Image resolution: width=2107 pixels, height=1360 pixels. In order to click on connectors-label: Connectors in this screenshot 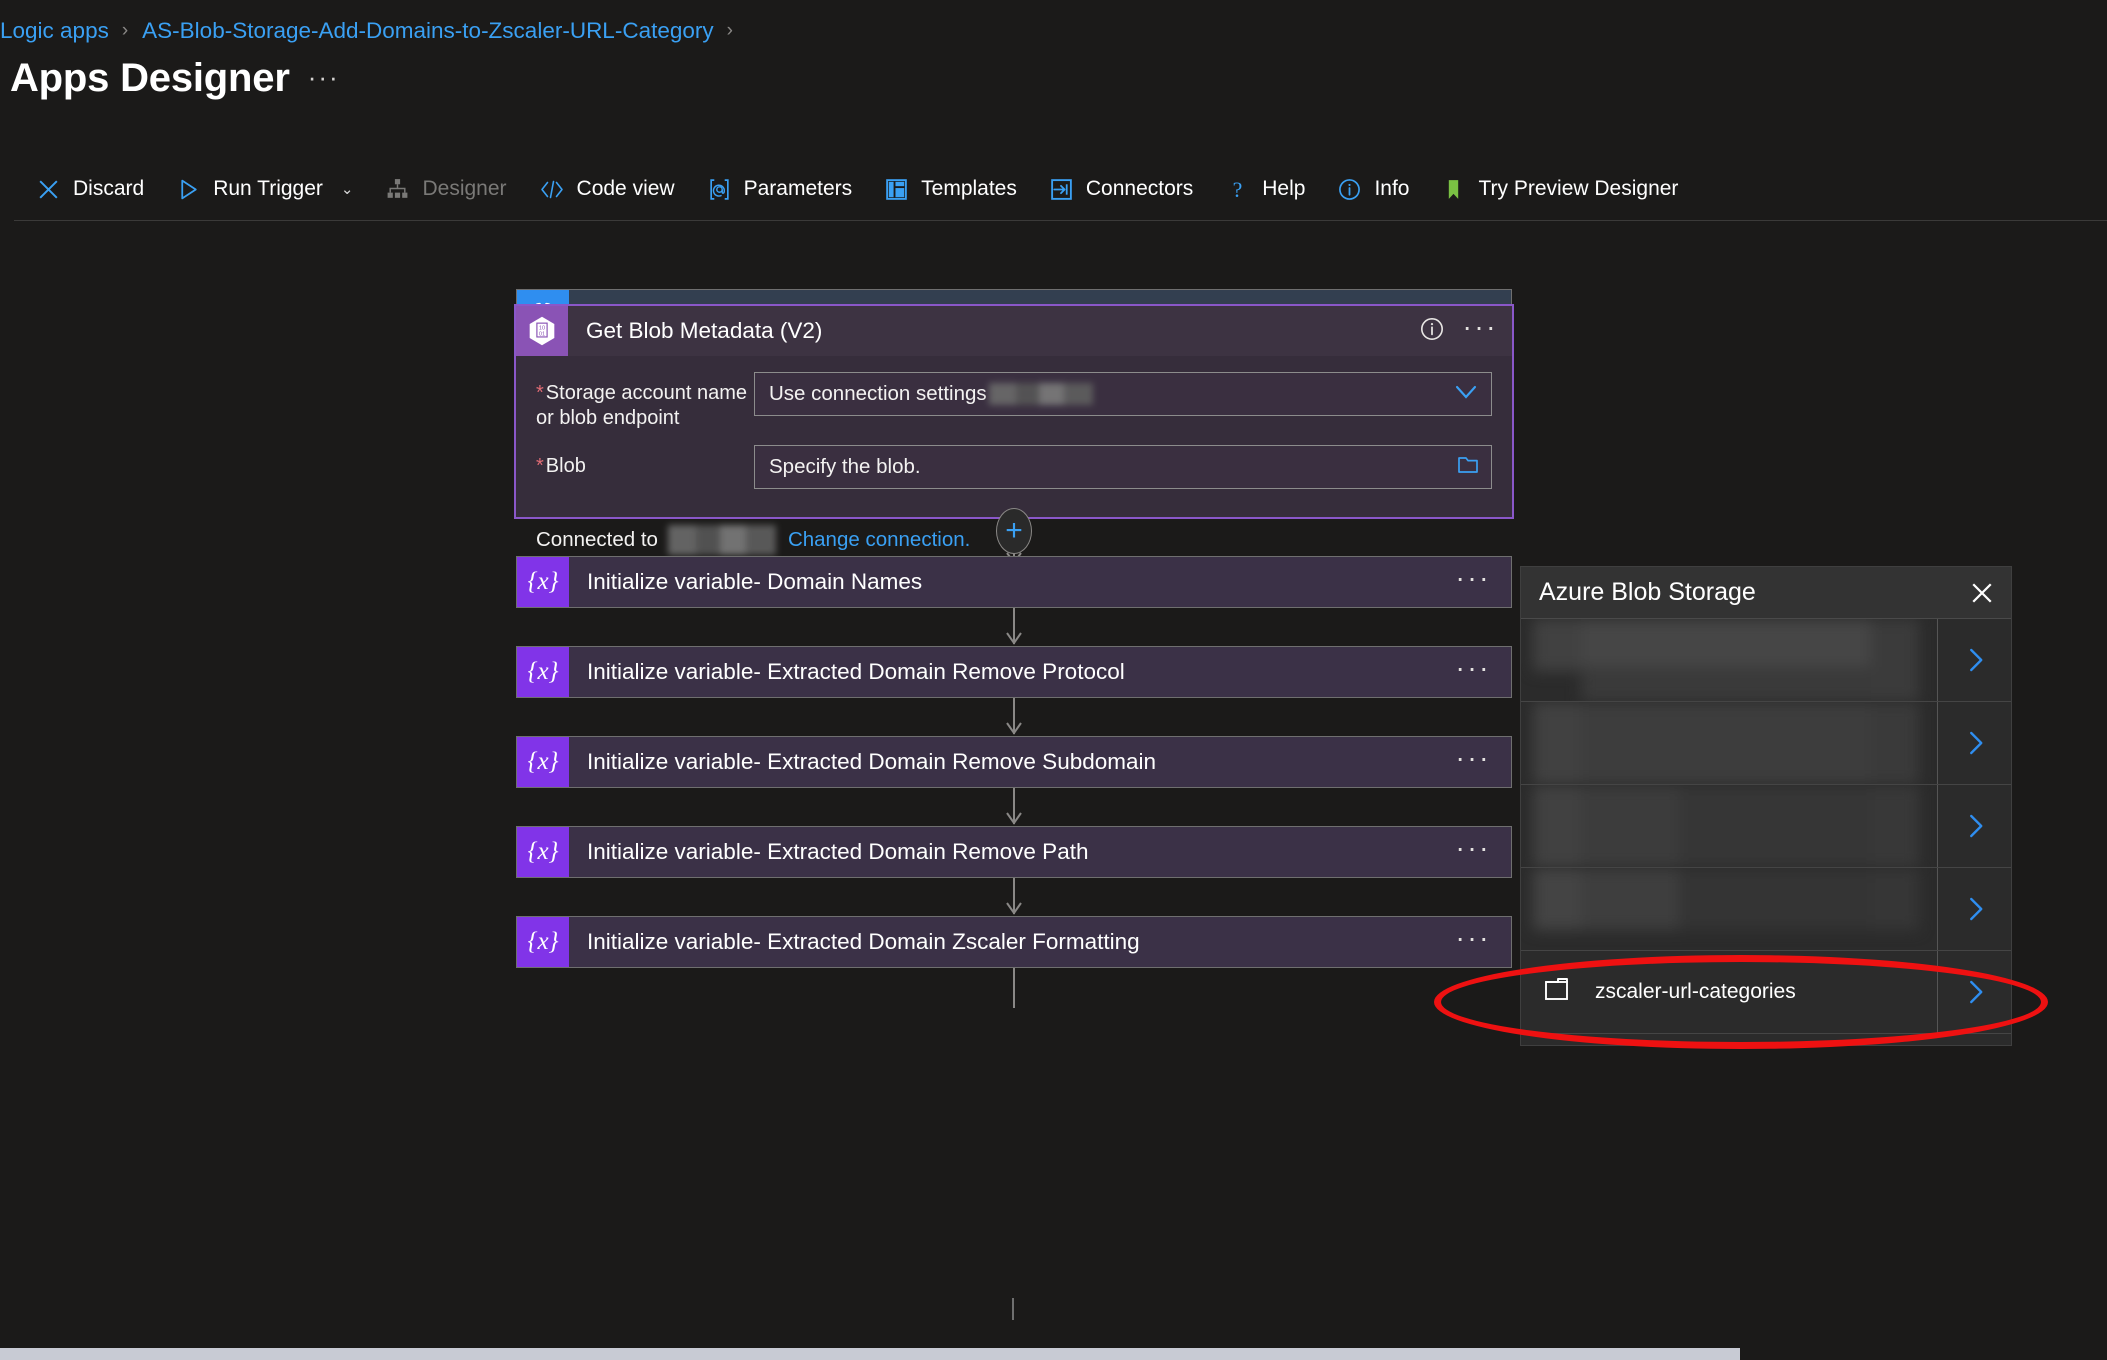, I will do `click(1139, 188)`.